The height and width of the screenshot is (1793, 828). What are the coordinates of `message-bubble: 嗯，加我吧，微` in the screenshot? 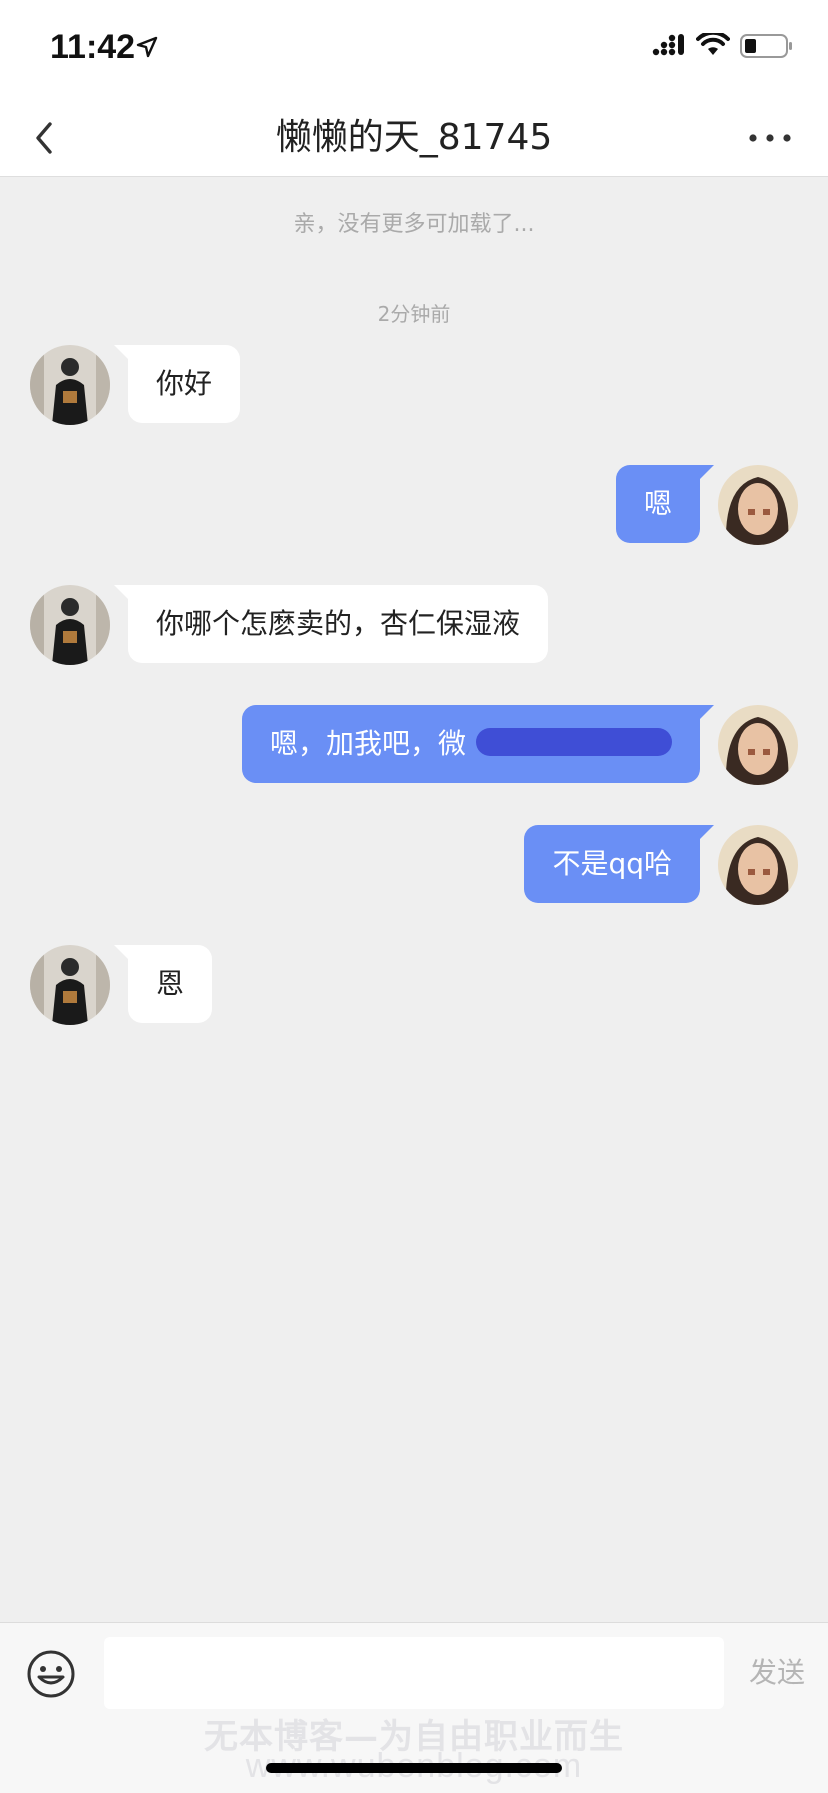 It's located at (478, 744).